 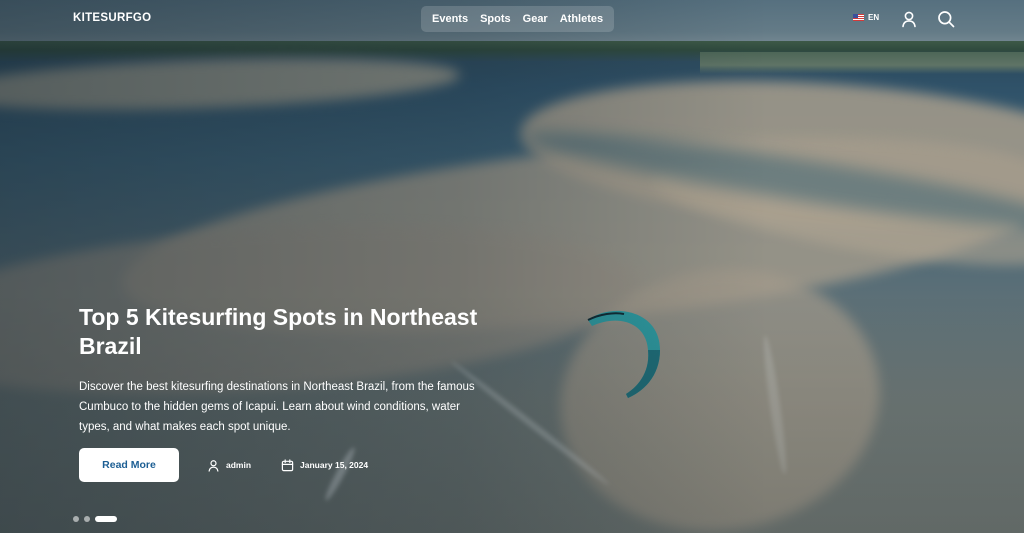 What do you see at coordinates (334, 465) in the screenshot?
I see `post-date-text: January 15, 2024` at bounding box center [334, 465].